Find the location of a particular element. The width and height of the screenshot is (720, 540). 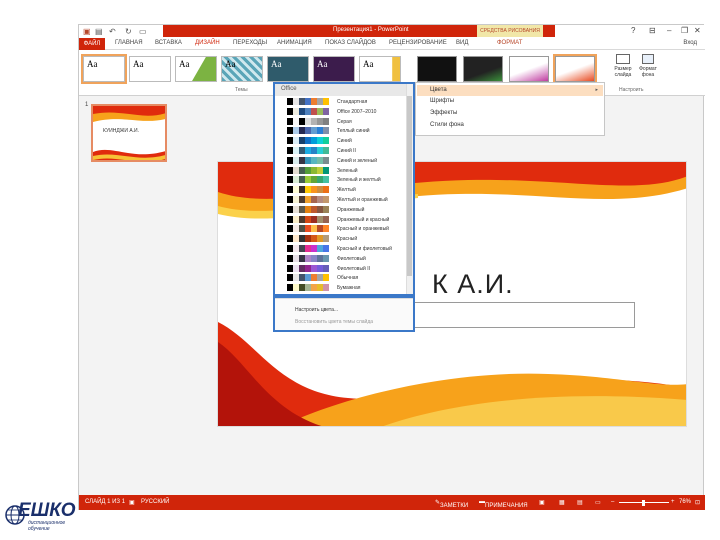

thumbnail-pane: 1 КУИНДЖИ А.И. is located at coordinates (139, 296).